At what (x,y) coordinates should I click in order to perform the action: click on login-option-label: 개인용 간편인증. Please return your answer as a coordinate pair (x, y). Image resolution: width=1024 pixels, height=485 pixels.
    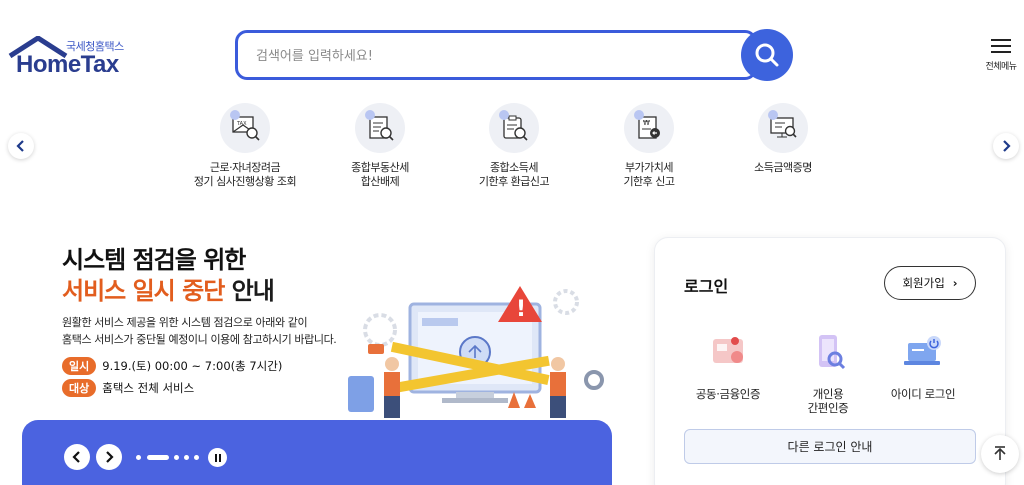
    Looking at the image, I should click on (828, 401).